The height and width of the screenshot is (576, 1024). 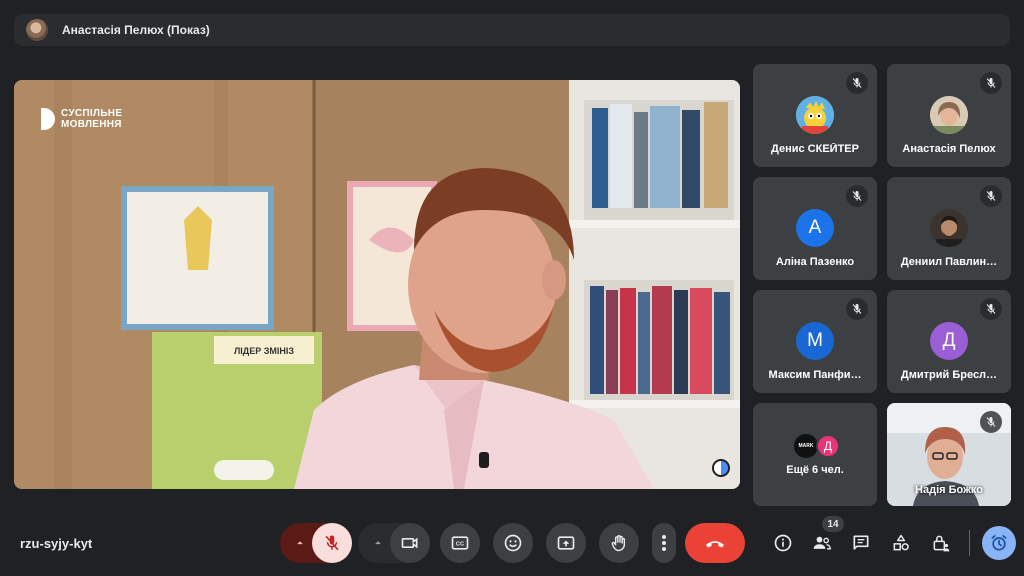 I want to click on chat-icon, so click(x=861, y=542).